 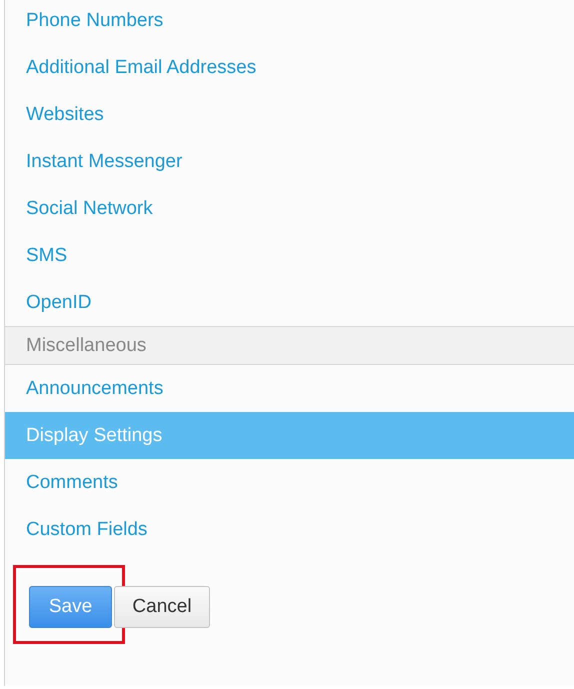 What do you see at coordinates (289, 67) in the screenshot?
I see `nav-item: Additional Email Addresses` at bounding box center [289, 67].